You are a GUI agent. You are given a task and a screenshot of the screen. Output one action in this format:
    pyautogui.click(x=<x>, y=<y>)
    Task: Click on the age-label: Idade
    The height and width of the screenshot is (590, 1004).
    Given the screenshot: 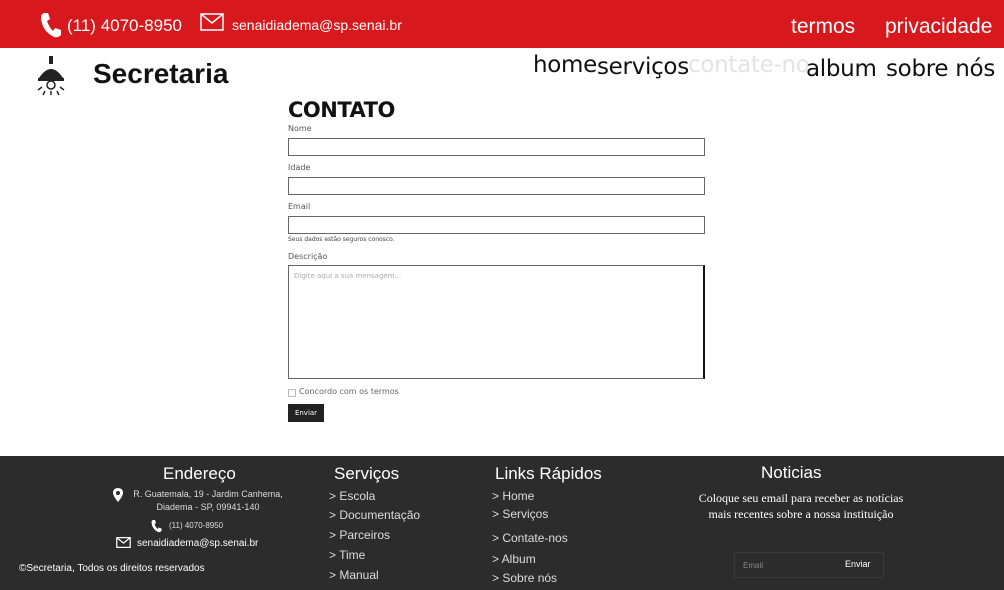 What is the action you would take?
    pyautogui.click(x=299, y=167)
    